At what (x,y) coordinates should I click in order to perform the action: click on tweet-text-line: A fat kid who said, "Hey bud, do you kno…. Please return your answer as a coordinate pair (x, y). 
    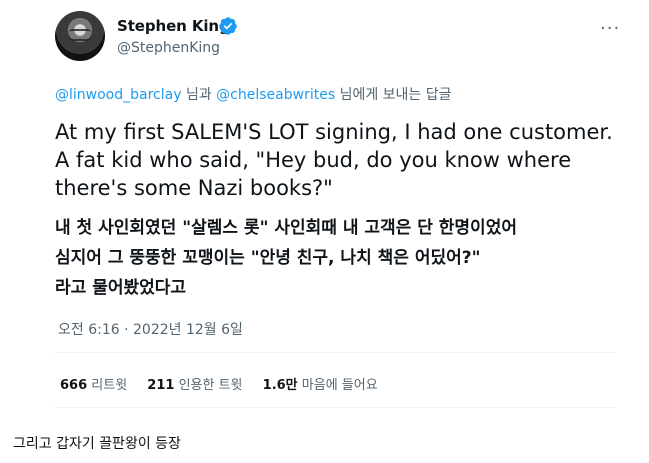
    Looking at the image, I should click on (313, 160).